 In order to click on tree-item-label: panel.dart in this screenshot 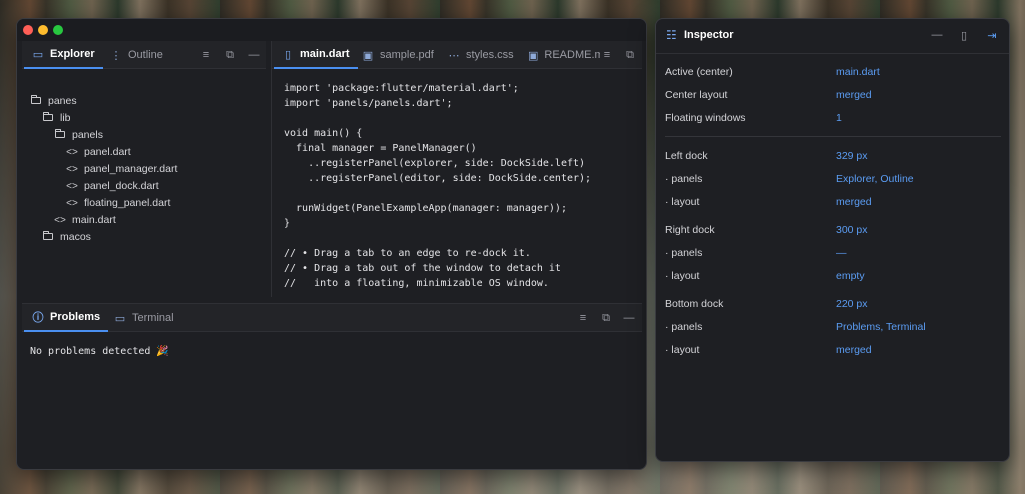, I will do `click(107, 152)`.